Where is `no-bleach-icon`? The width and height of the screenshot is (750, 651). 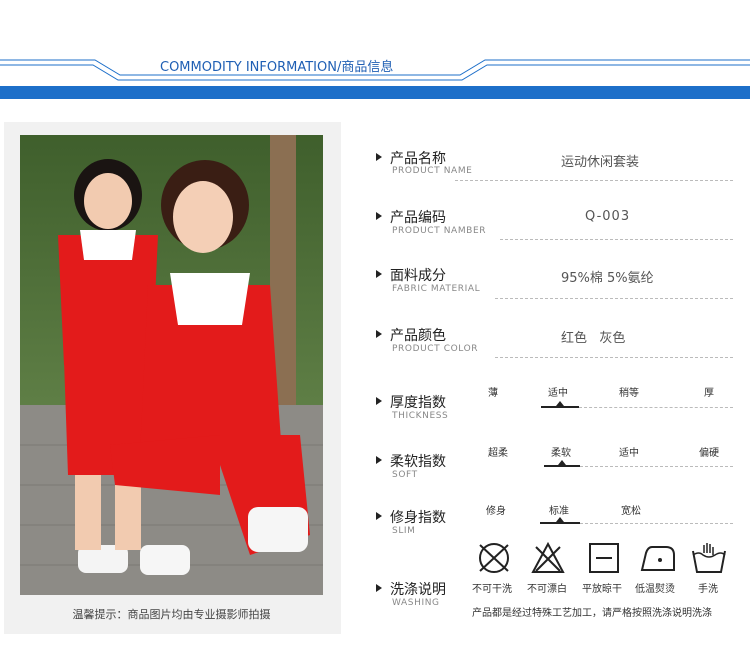 no-bleach-icon is located at coordinates (548, 557).